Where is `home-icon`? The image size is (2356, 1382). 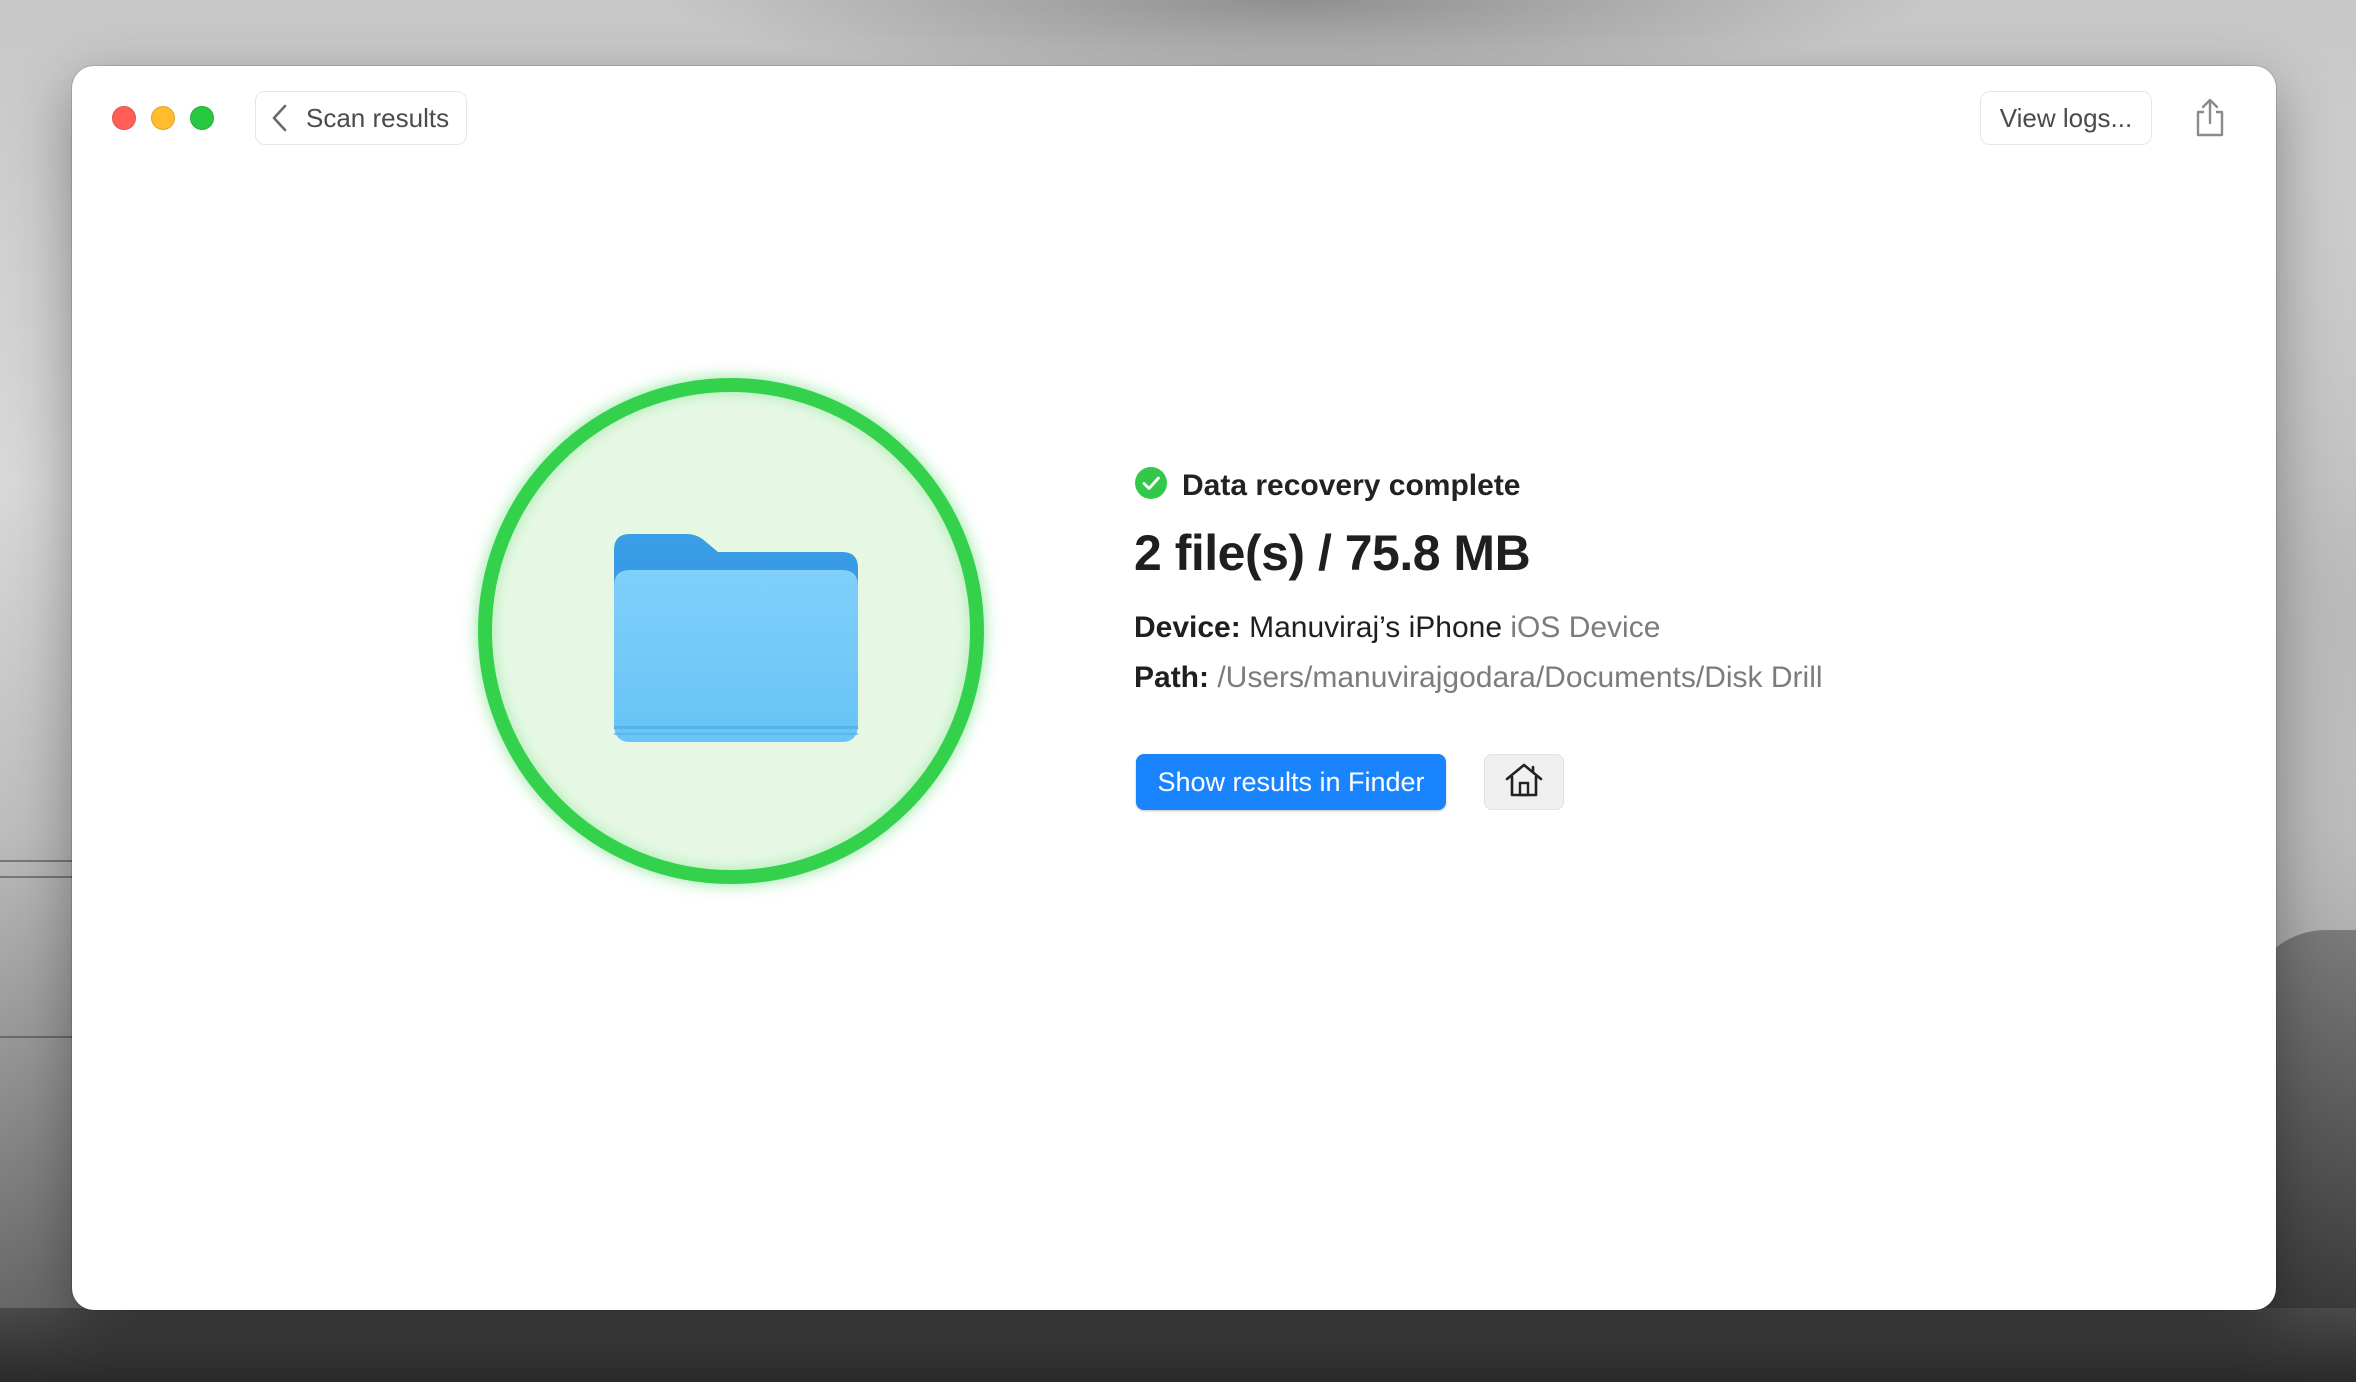
home-icon is located at coordinates (1524, 782).